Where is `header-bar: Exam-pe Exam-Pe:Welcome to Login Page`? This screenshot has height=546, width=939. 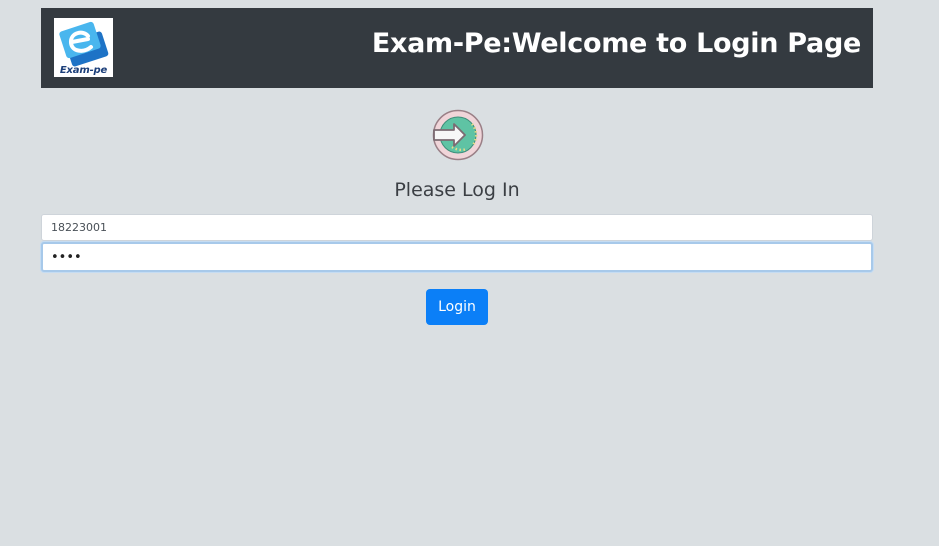
header-bar: Exam-pe Exam-Pe:Welcome to Login Page is located at coordinates (457, 48).